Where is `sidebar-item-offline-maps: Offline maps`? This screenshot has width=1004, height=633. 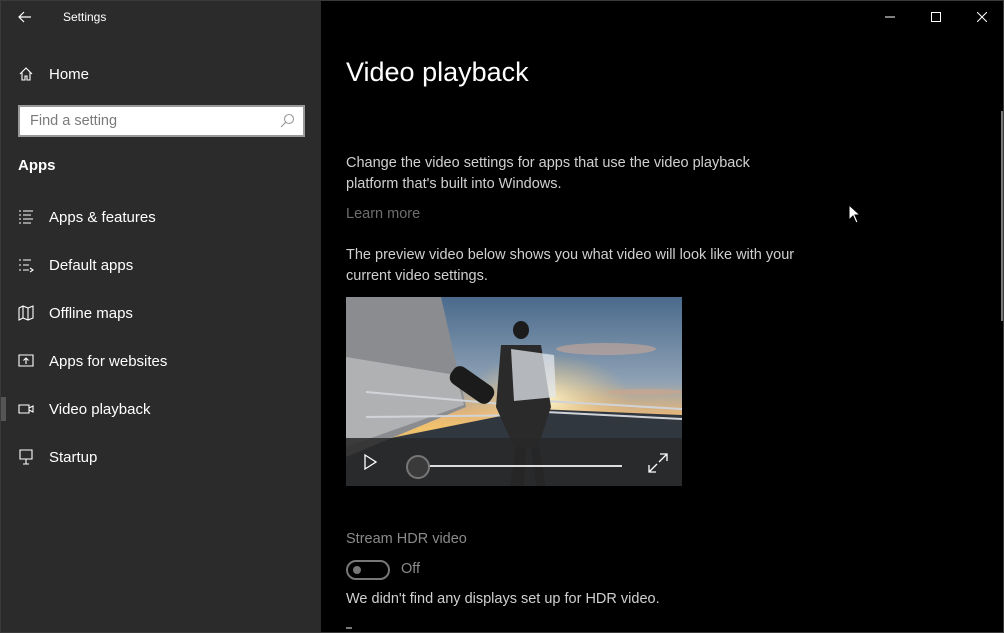
sidebar-item-offline-maps: Offline maps is located at coordinates (161, 313).